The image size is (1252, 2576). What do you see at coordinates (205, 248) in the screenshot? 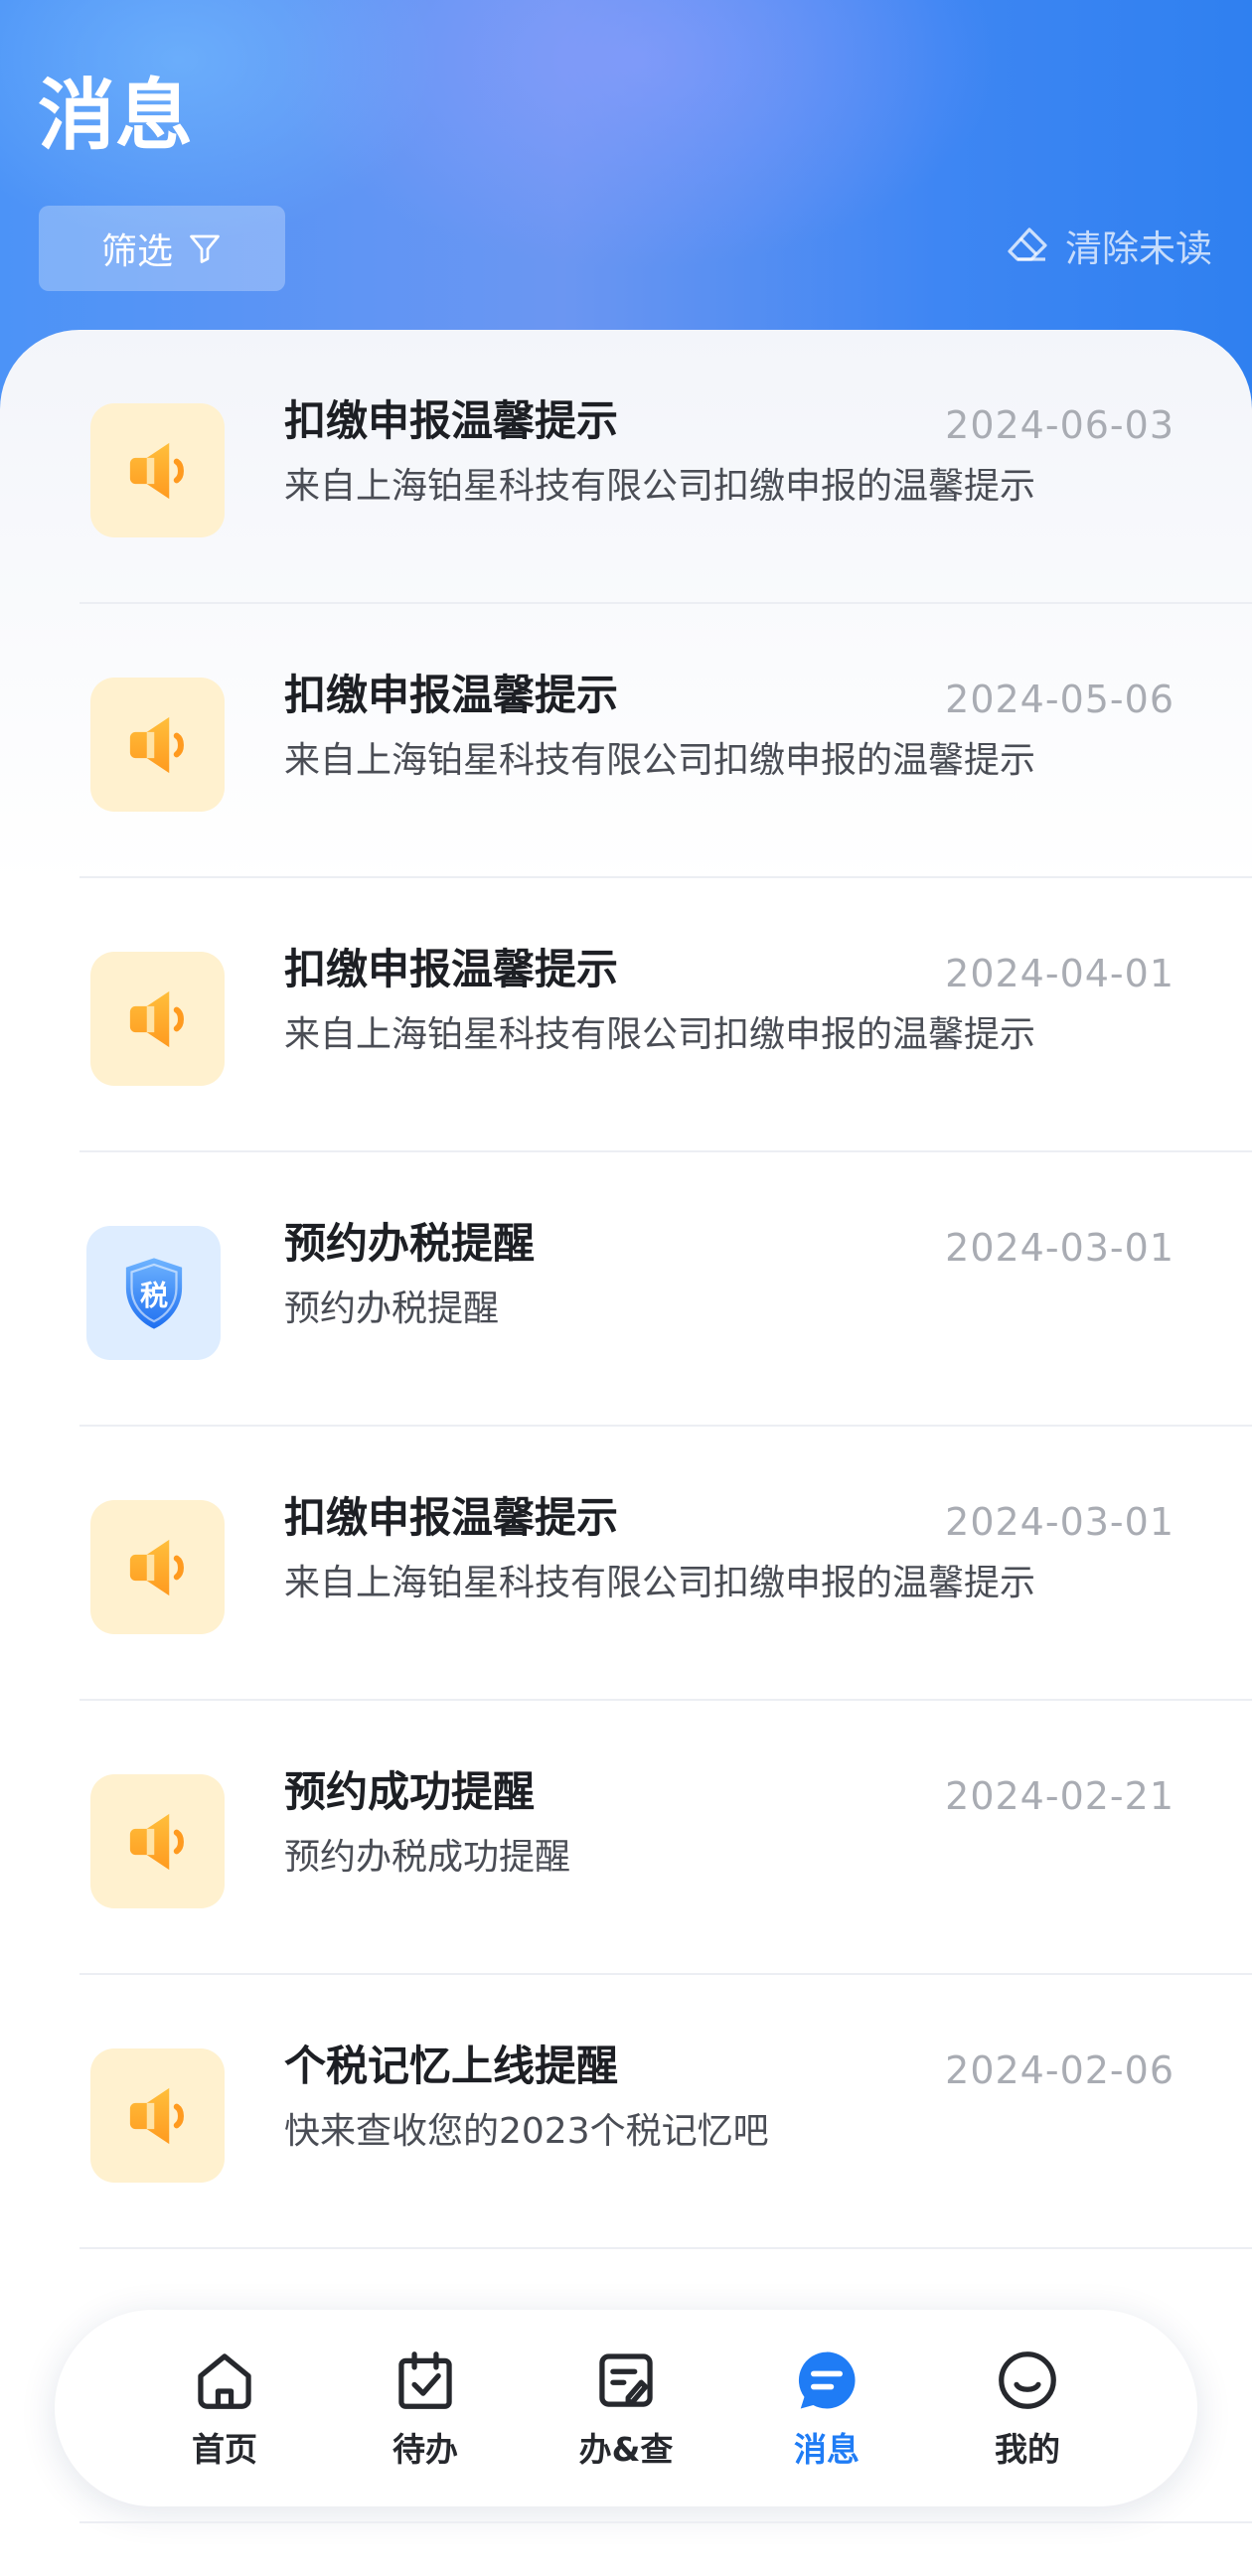
I see `filter-icon` at bounding box center [205, 248].